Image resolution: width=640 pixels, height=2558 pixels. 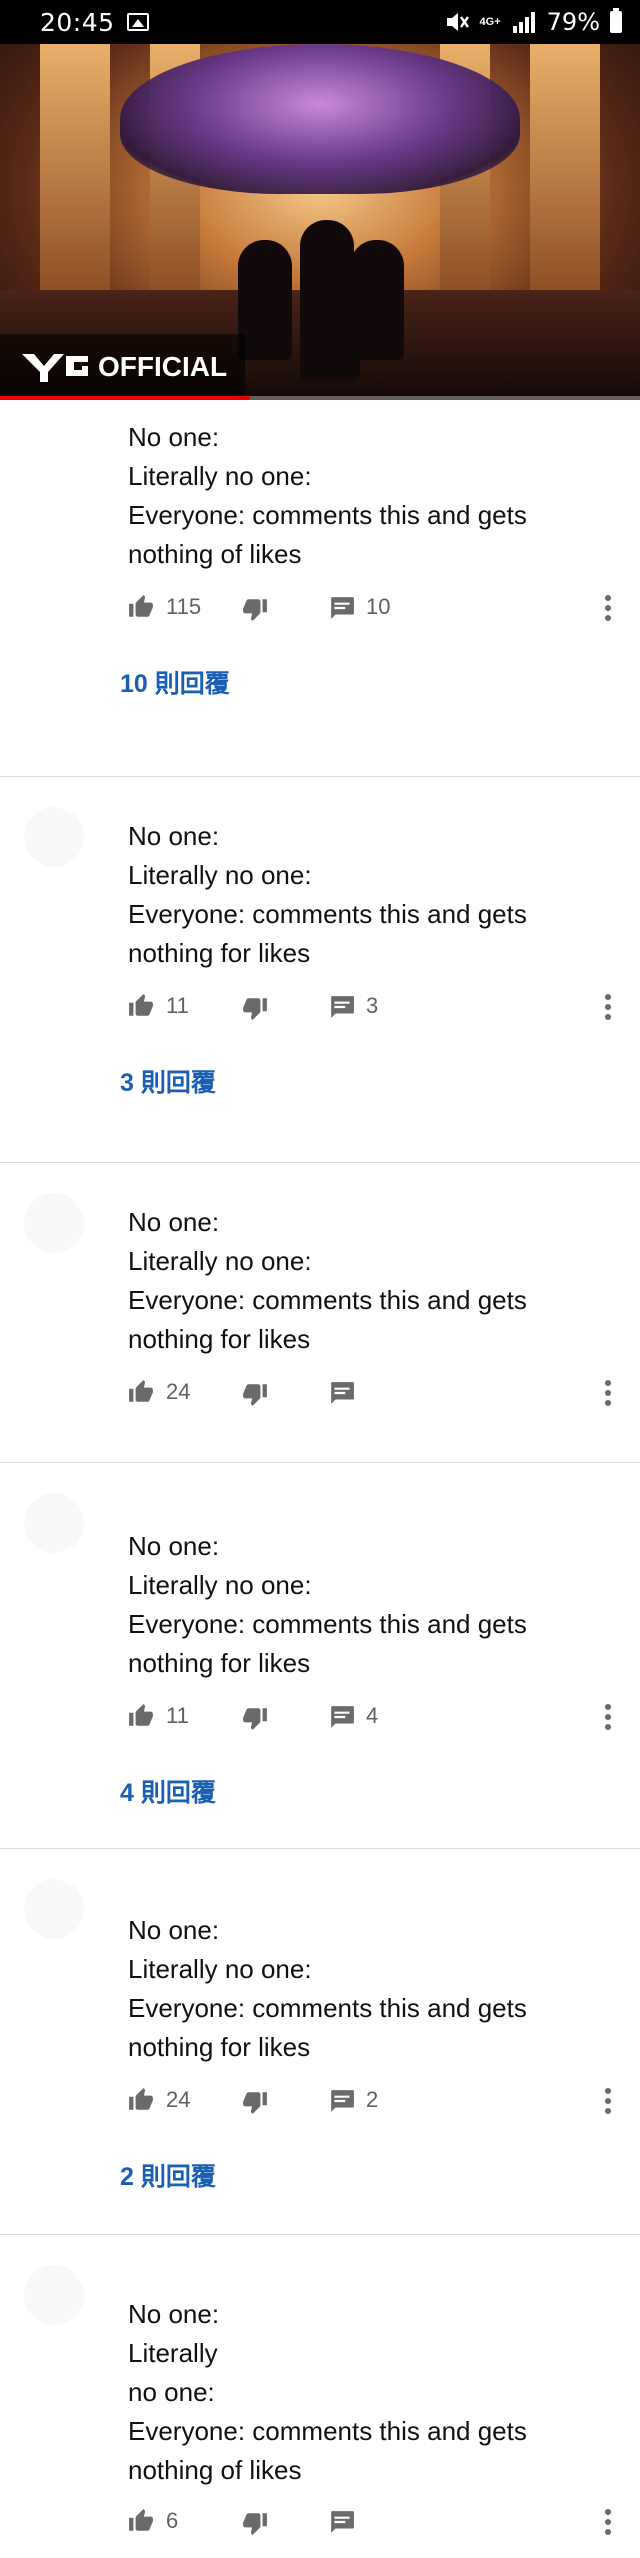 I want to click on channel-watermark: OFFICIAL, so click(x=122, y=367).